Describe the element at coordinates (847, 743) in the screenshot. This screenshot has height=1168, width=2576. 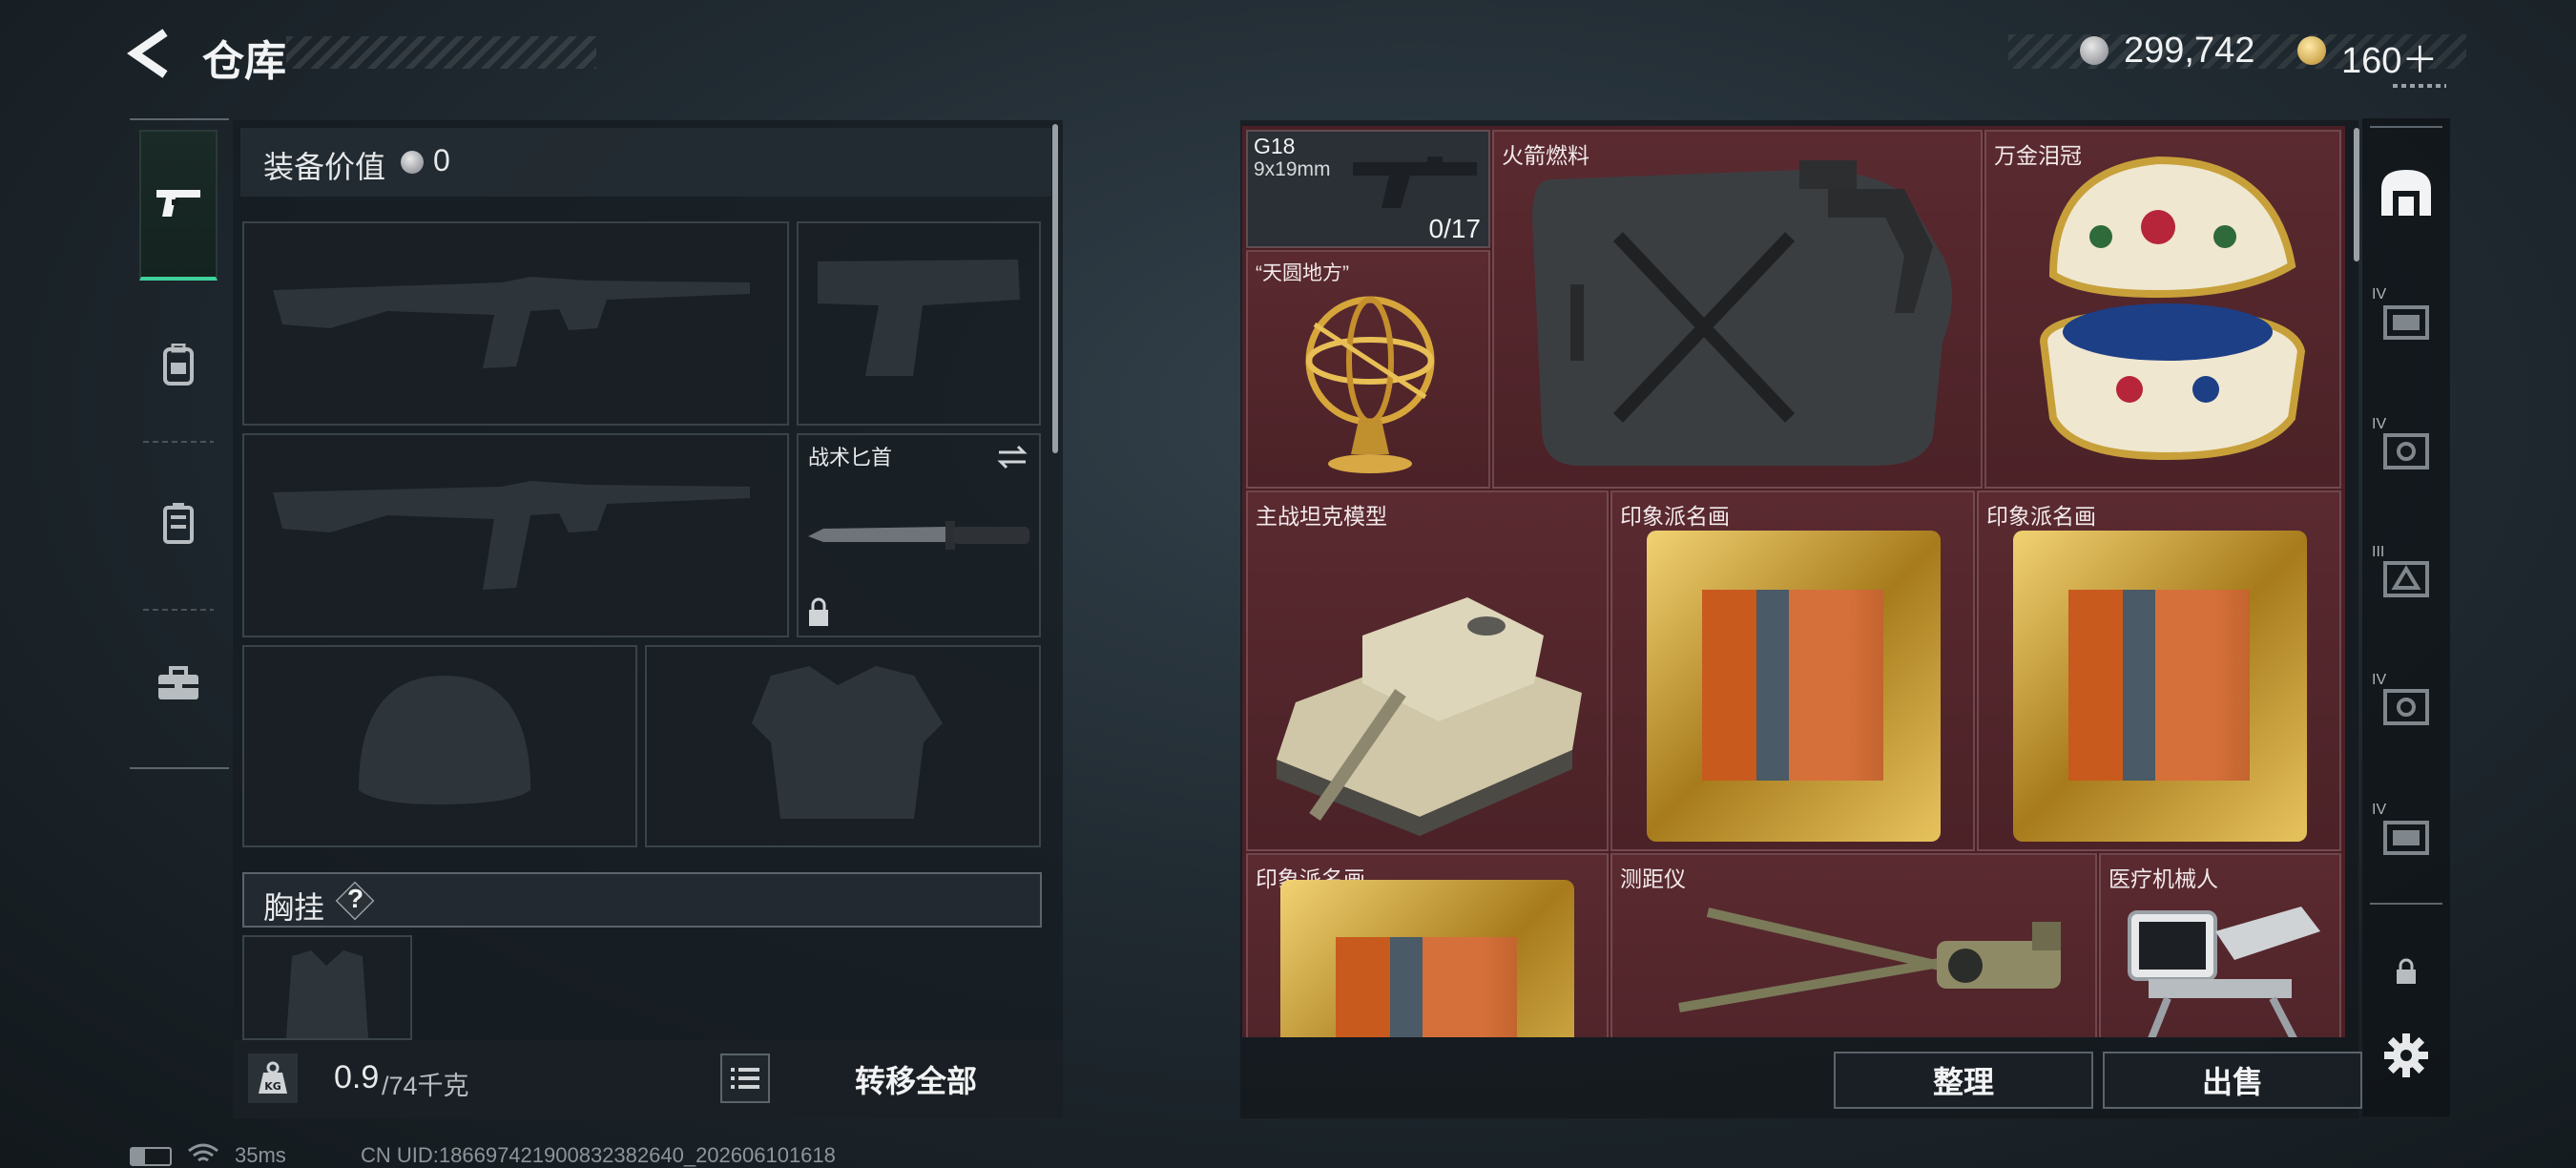
I see `armor-silhouette-icon` at that location.